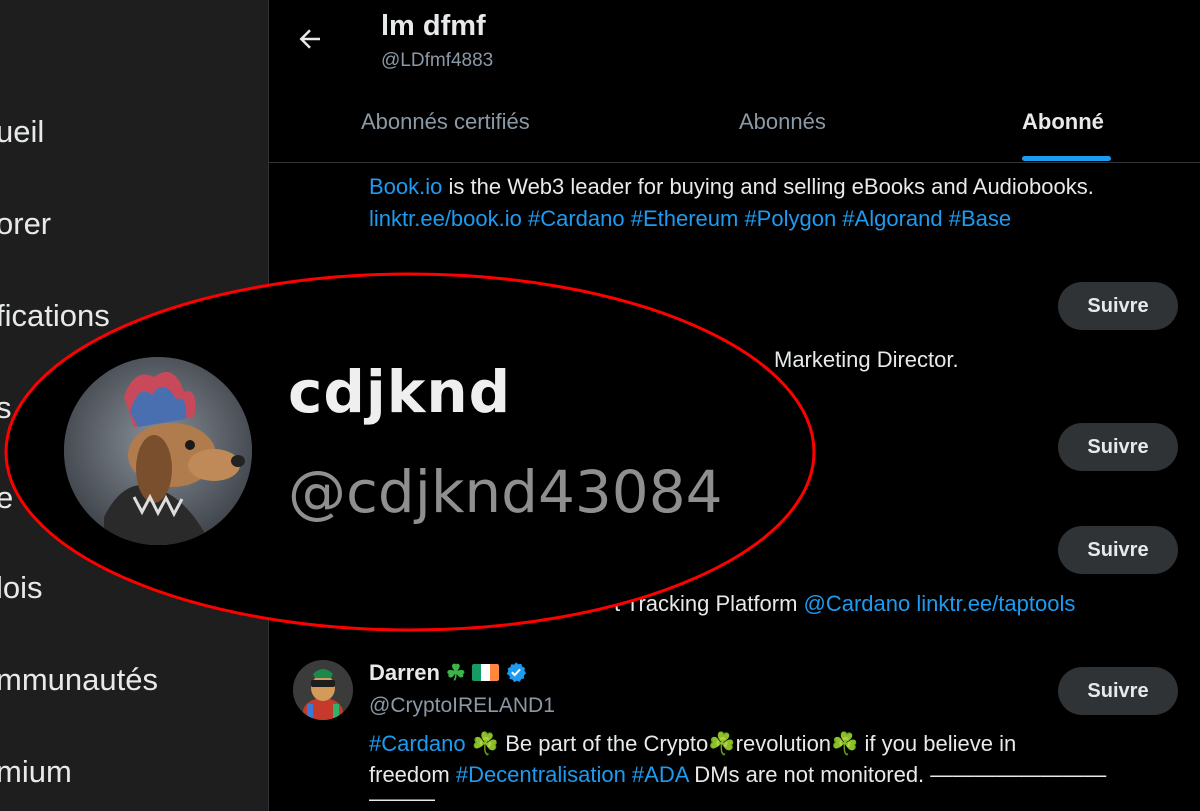 This screenshot has height=811, width=1200. Describe the element at coordinates (940, 603) in the screenshot. I see `bio-links: @Cardano linktr.ee/taptools` at that location.